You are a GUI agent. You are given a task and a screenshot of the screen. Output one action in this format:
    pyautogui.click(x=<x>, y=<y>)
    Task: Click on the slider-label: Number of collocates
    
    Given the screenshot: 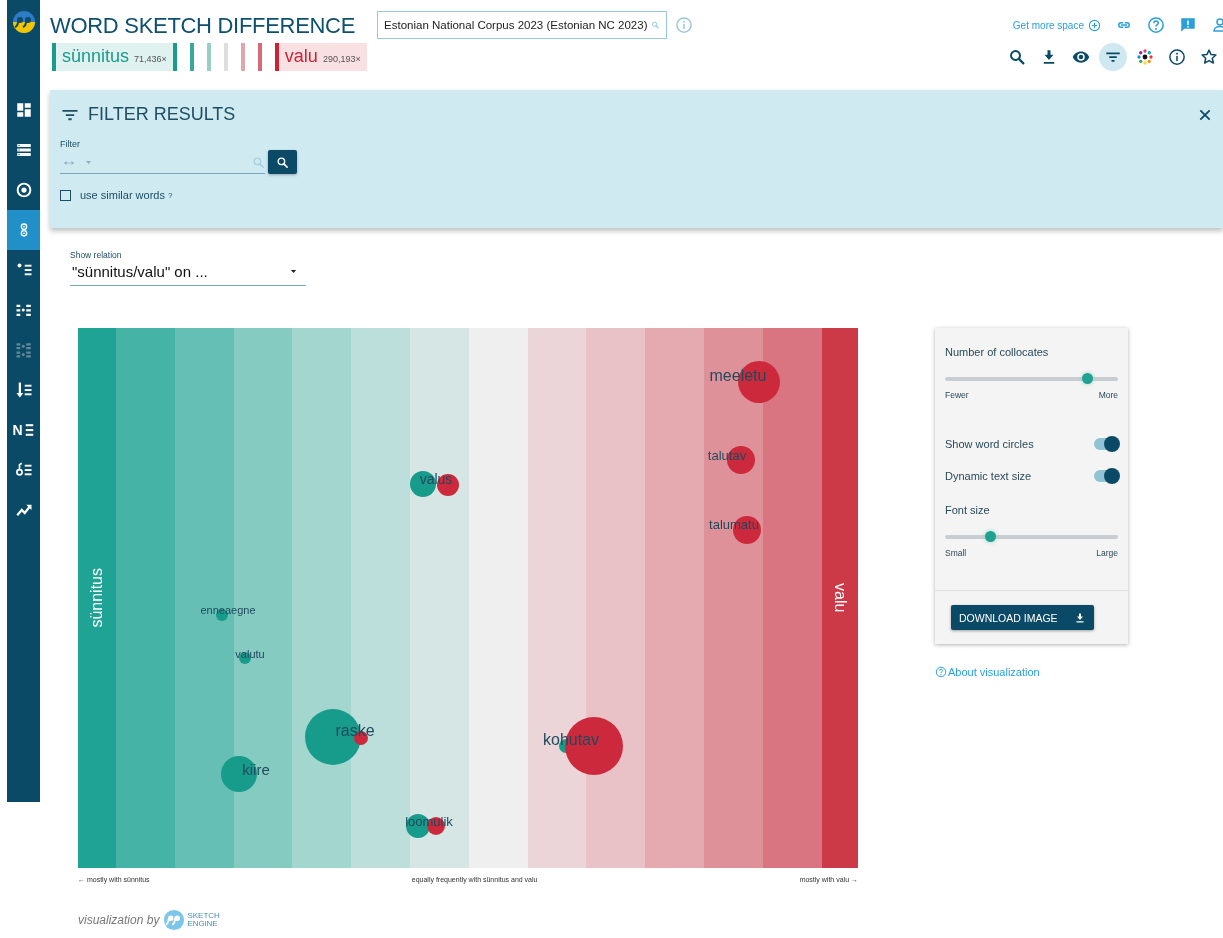 What is the action you would take?
    pyautogui.click(x=997, y=352)
    